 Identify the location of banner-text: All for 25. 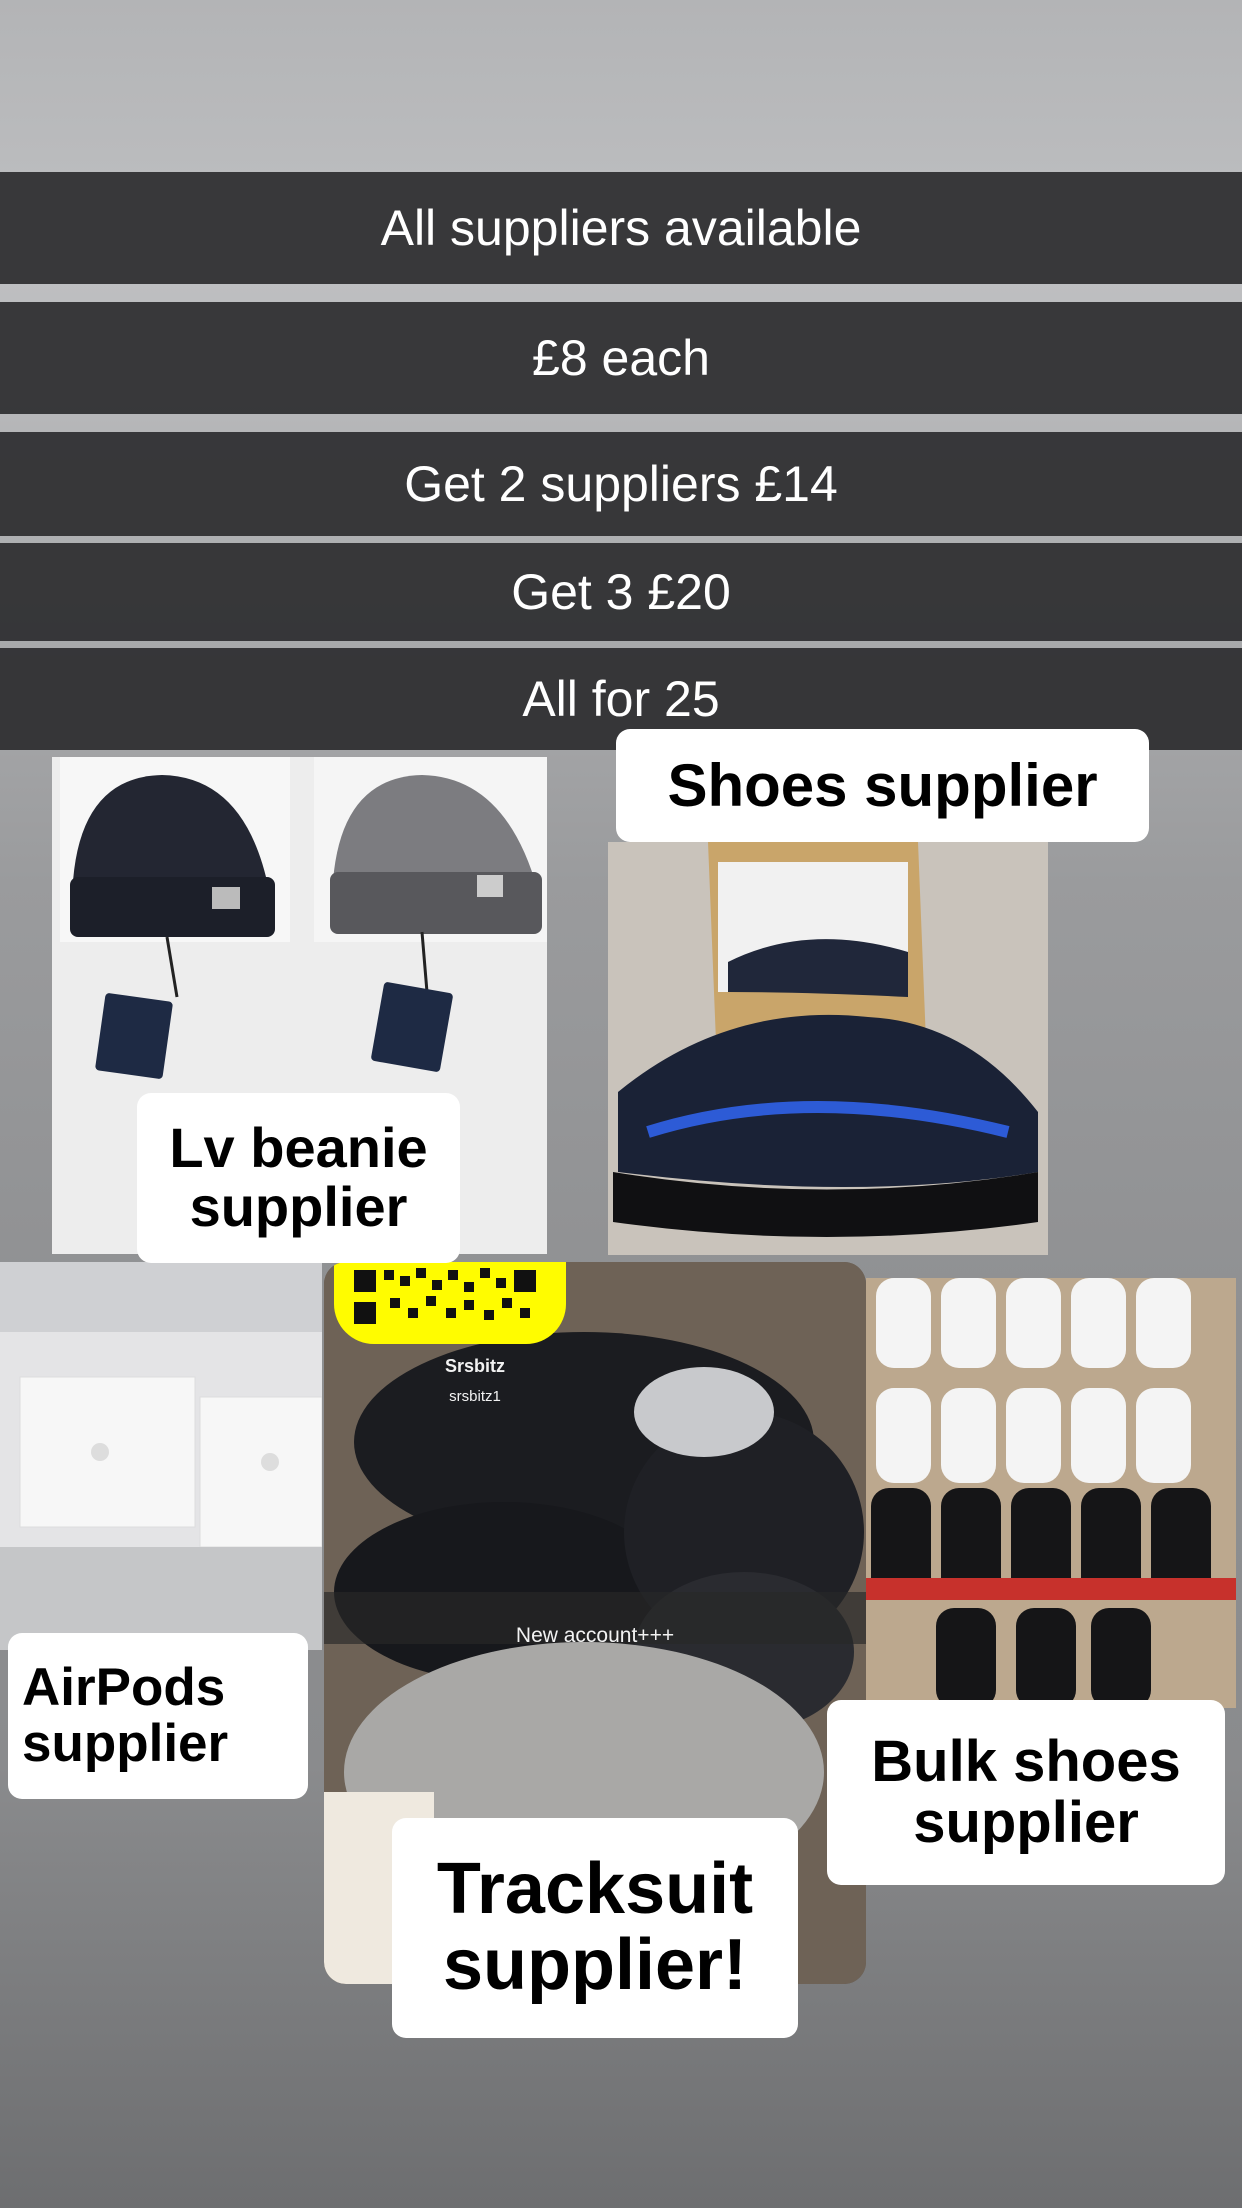
(621, 699).